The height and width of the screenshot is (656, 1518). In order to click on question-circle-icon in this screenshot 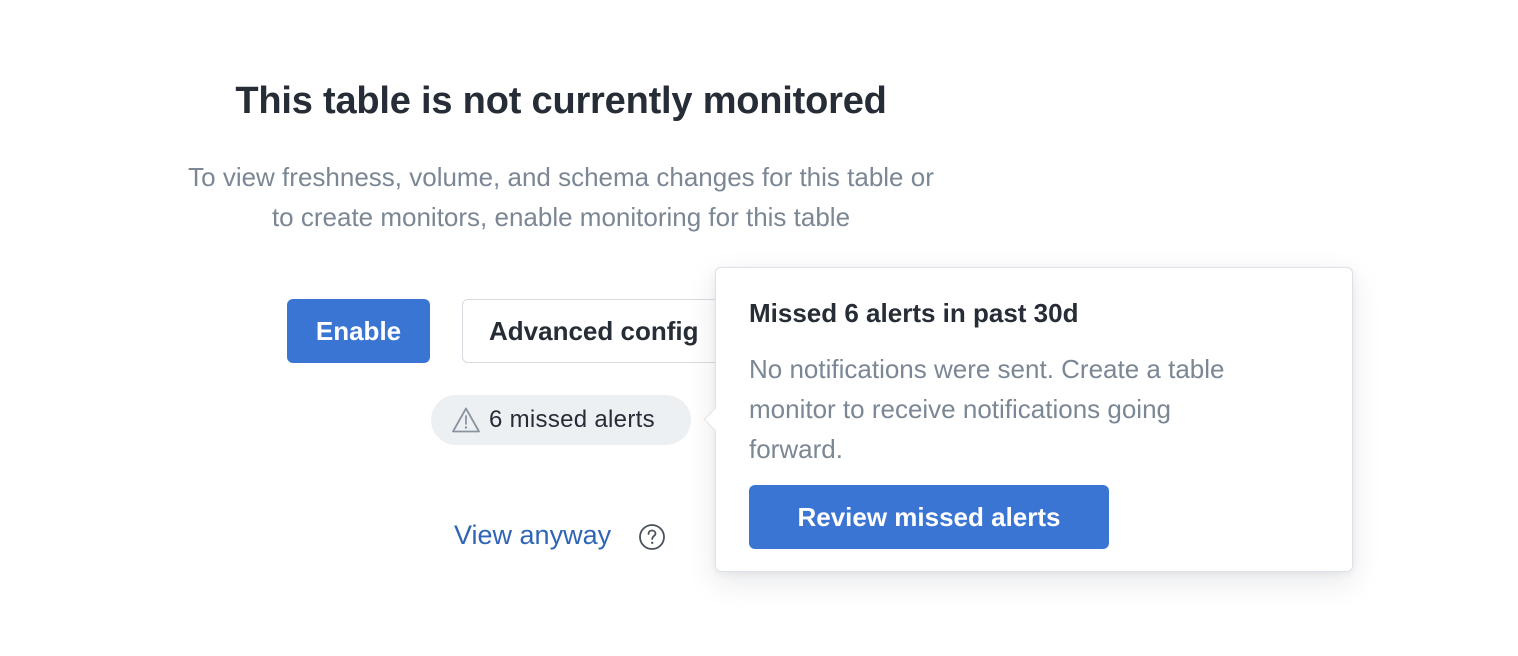, I will do `click(652, 537)`.